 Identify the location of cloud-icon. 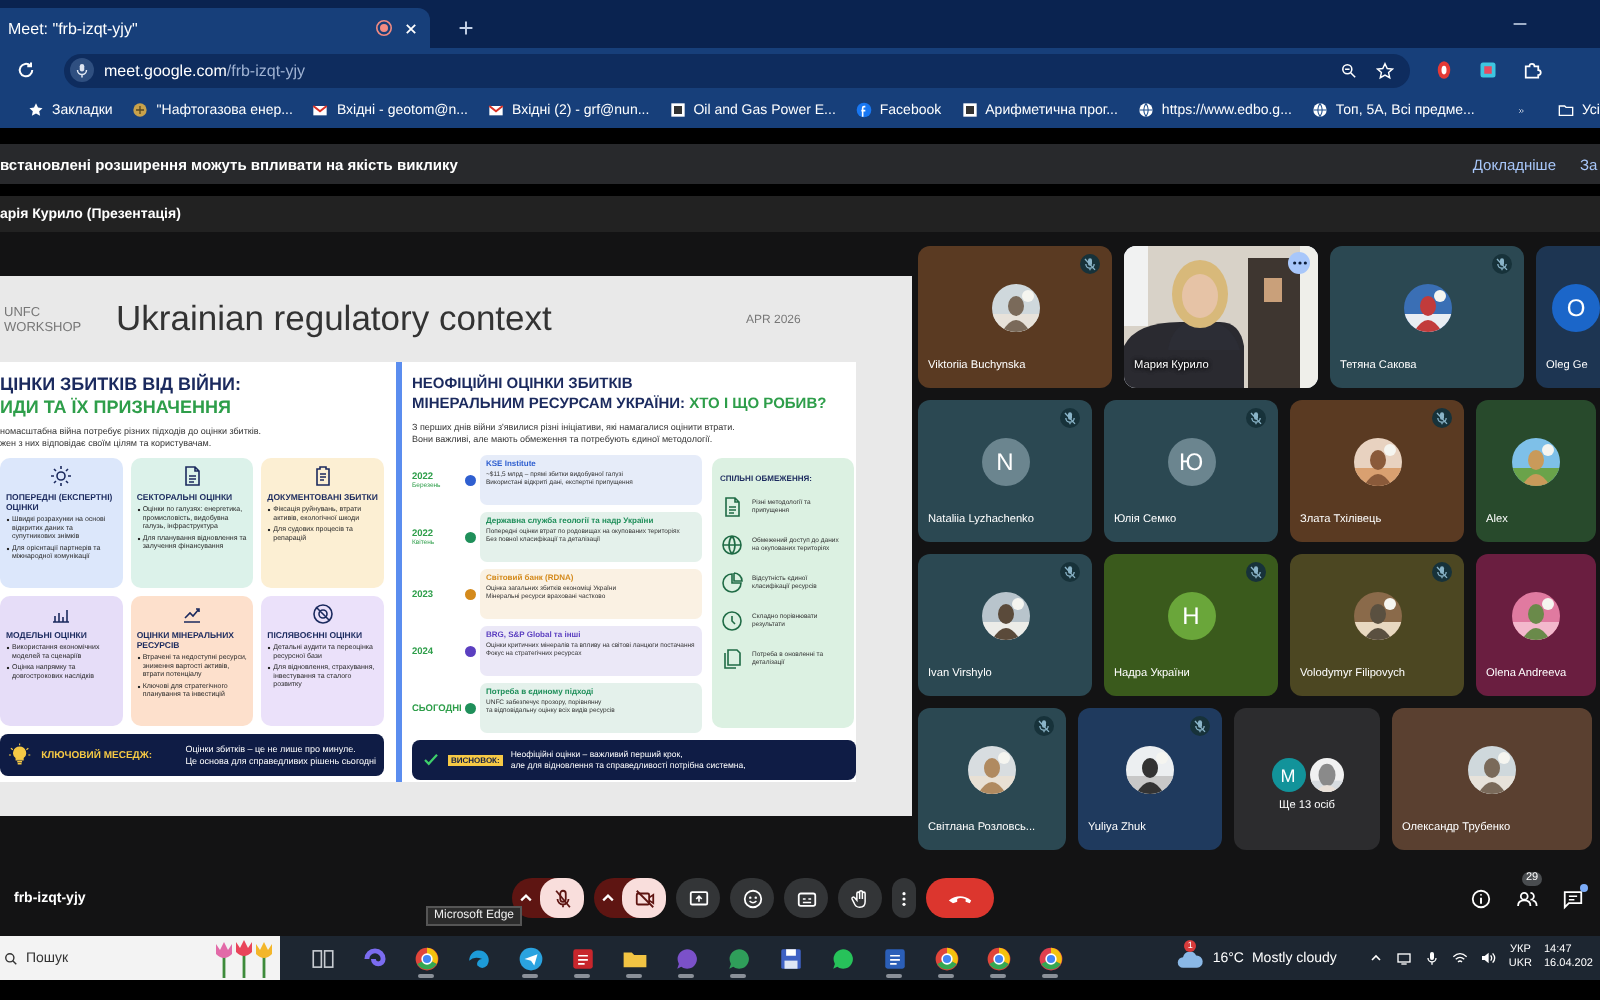
(1190, 958).